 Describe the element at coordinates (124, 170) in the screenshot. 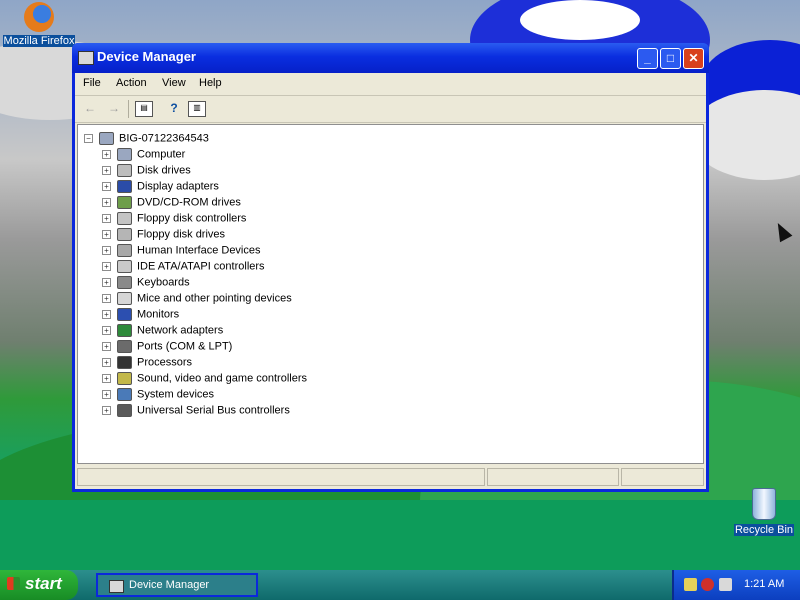

I see `disk-drive-icon` at that location.